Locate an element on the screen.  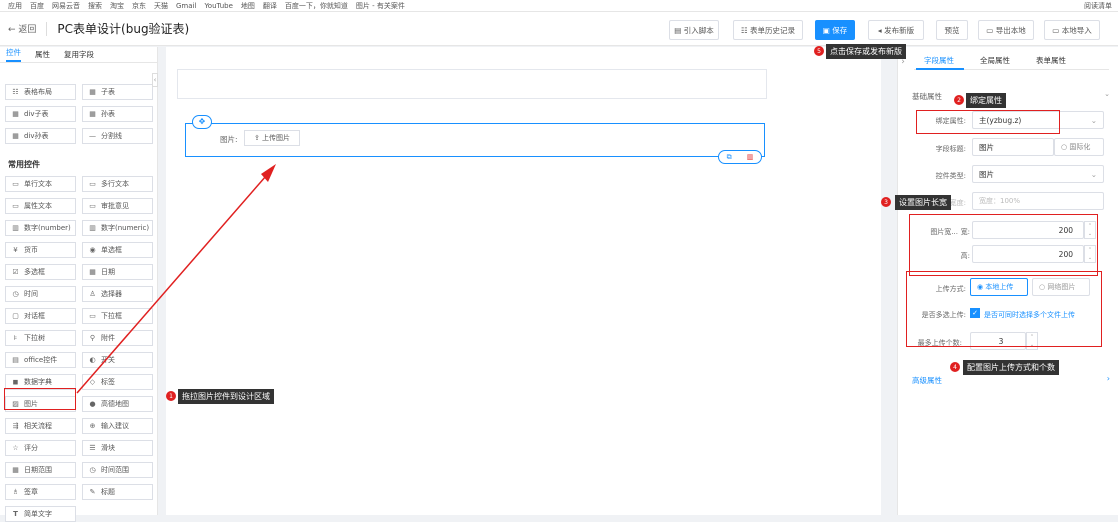
search-icon: ○ is located at coordinates (1065, 147).